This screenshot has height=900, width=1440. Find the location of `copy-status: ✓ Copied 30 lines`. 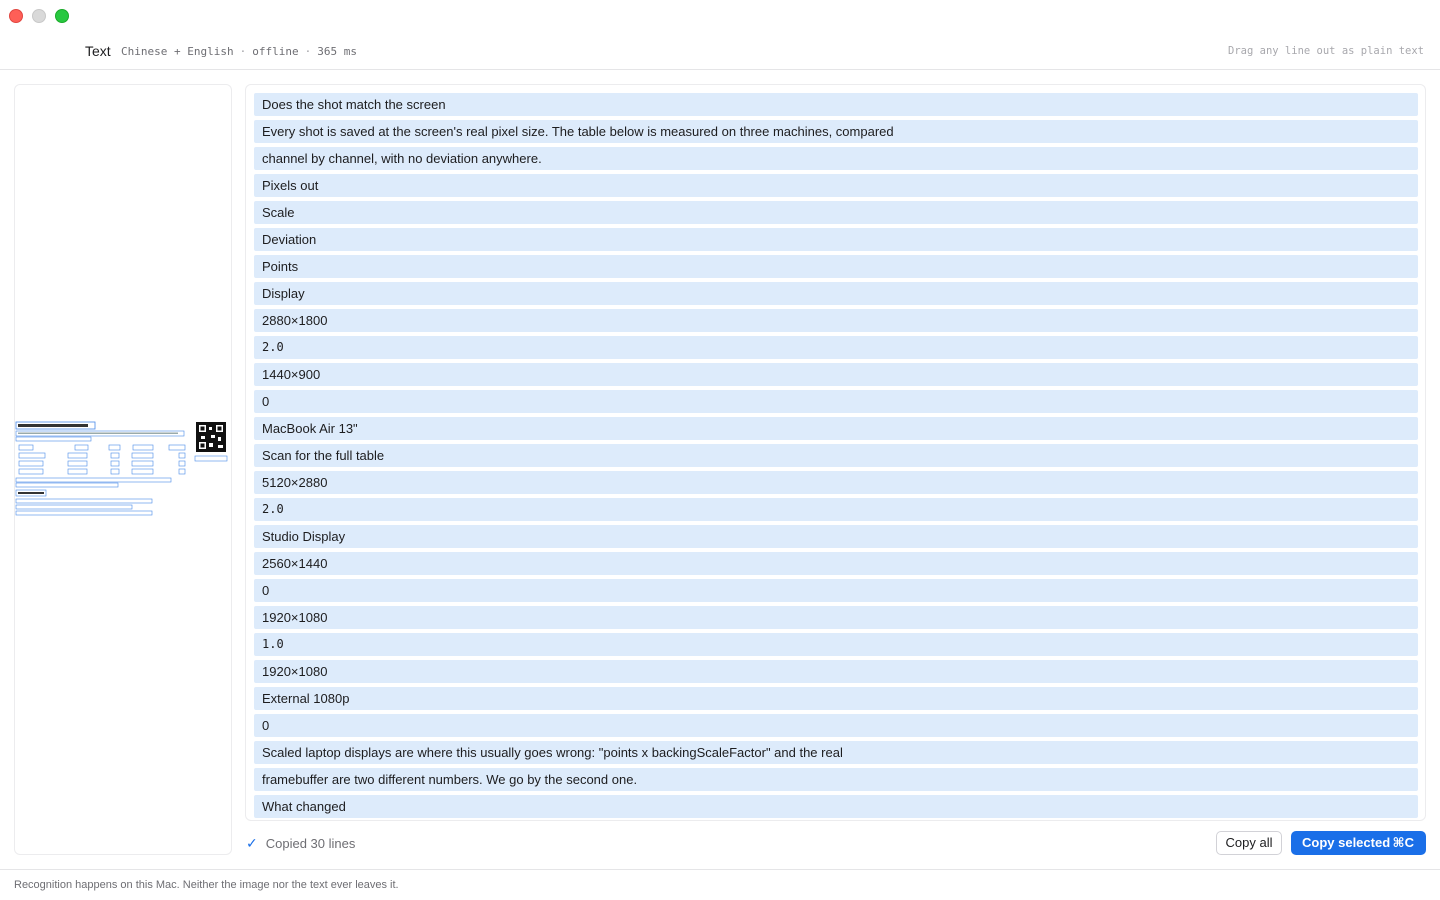

copy-status: ✓ Copied 30 lines is located at coordinates (300, 843).